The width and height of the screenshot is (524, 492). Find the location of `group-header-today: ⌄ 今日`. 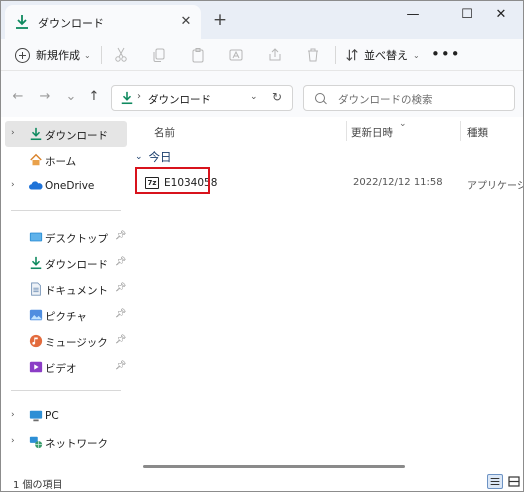

group-header-today: ⌄ 今日 is located at coordinates (153, 157).